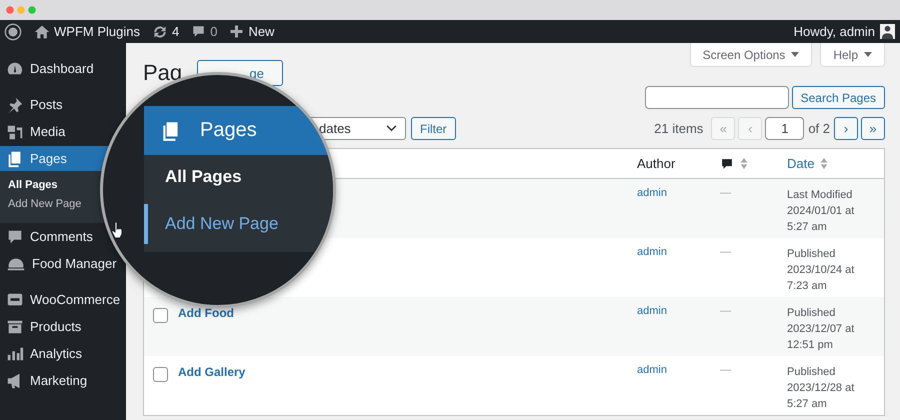  What do you see at coordinates (821, 337) in the screenshot?
I see `date-text: 2023/12/07 at 12:51 pm` at bounding box center [821, 337].